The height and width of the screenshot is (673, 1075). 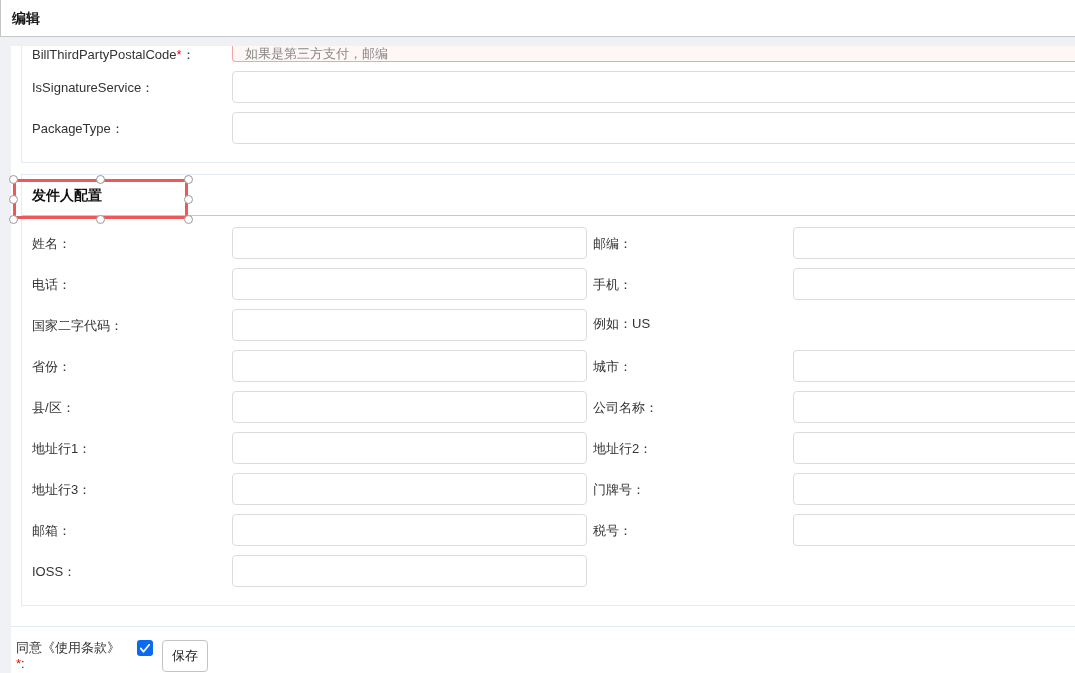 I want to click on field-label: PackageType：, so click(x=78, y=128).